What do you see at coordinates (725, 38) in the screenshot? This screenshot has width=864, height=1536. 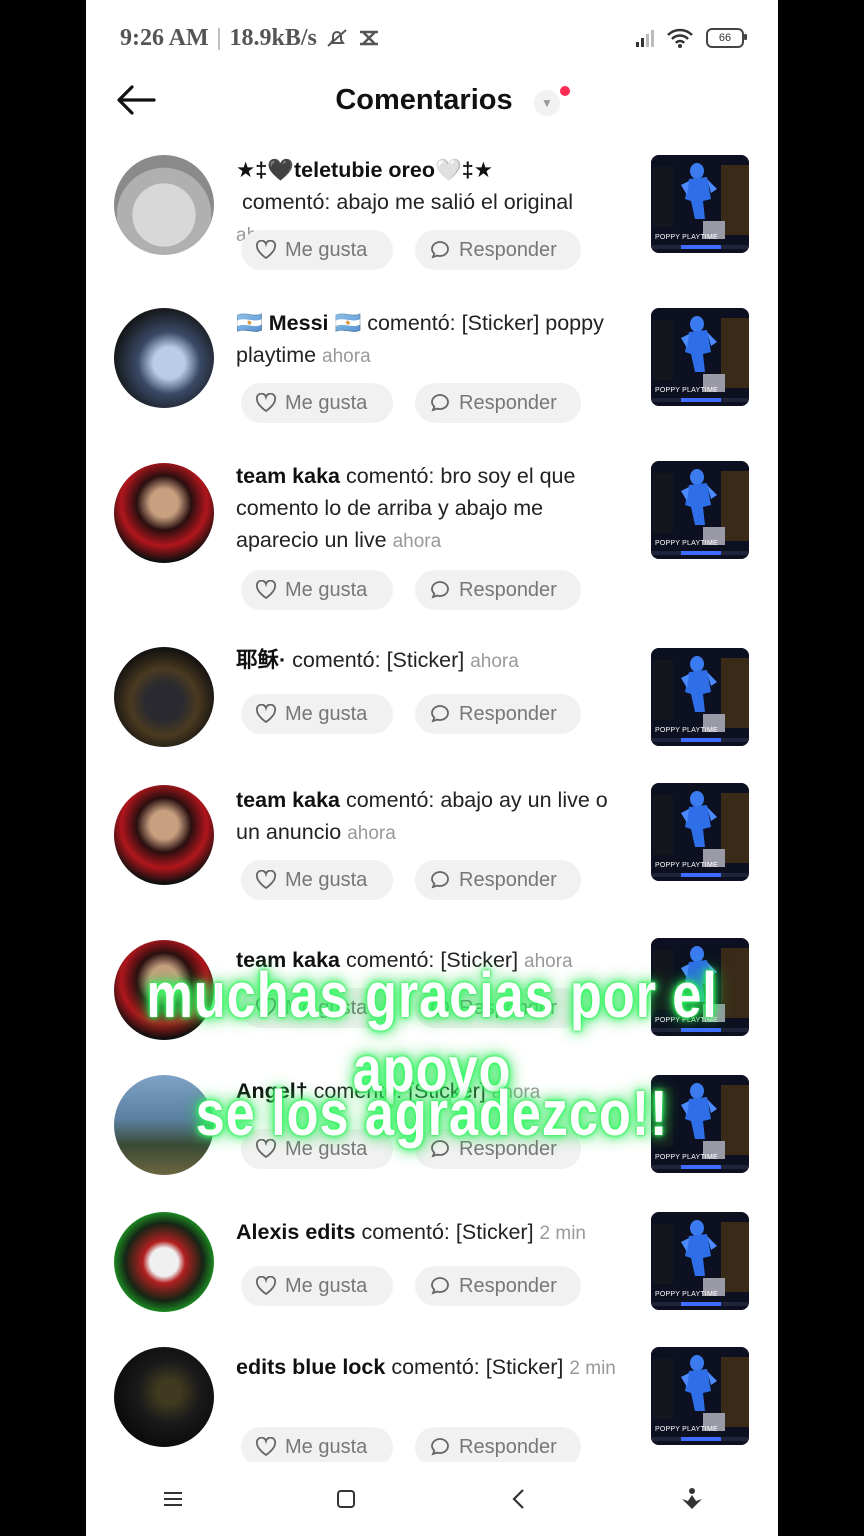 I see `battery-level: 66` at bounding box center [725, 38].